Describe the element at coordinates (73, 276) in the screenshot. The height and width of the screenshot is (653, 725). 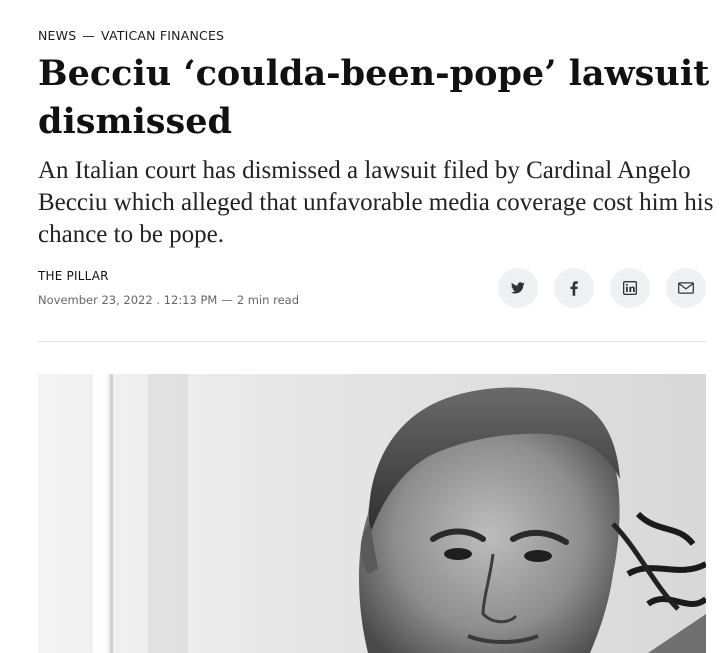
I see `author-byline: THE PILLAR` at that location.